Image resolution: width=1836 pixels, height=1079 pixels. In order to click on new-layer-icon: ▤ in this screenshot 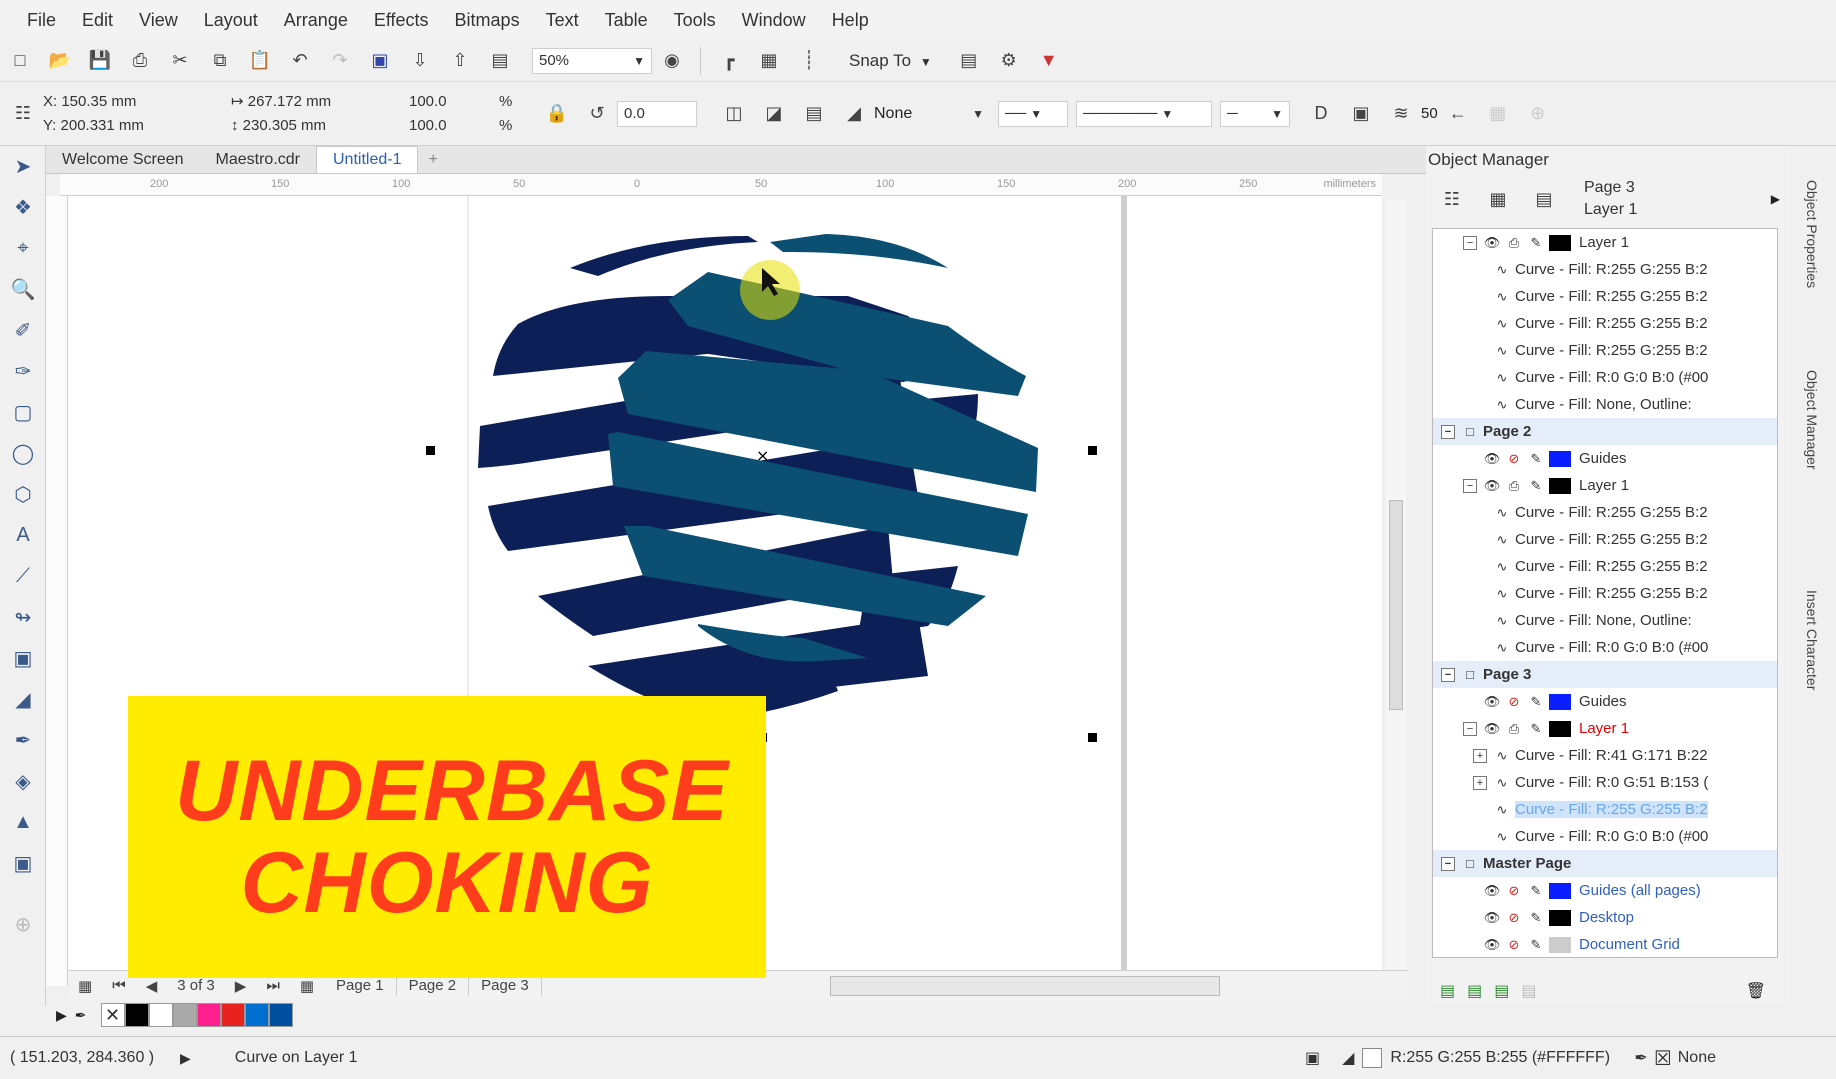, I will do `click(1447, 991)`.